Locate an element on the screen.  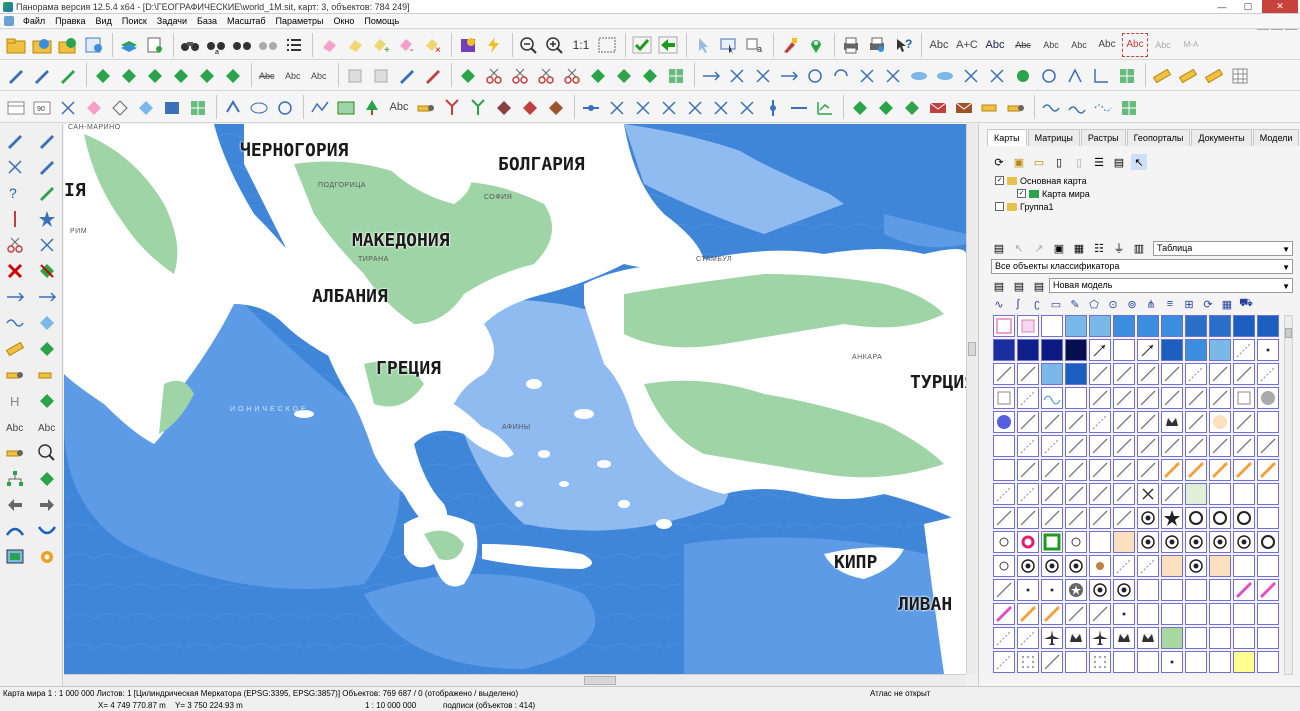
cross-select-icon is located at coordinates (893, 75).